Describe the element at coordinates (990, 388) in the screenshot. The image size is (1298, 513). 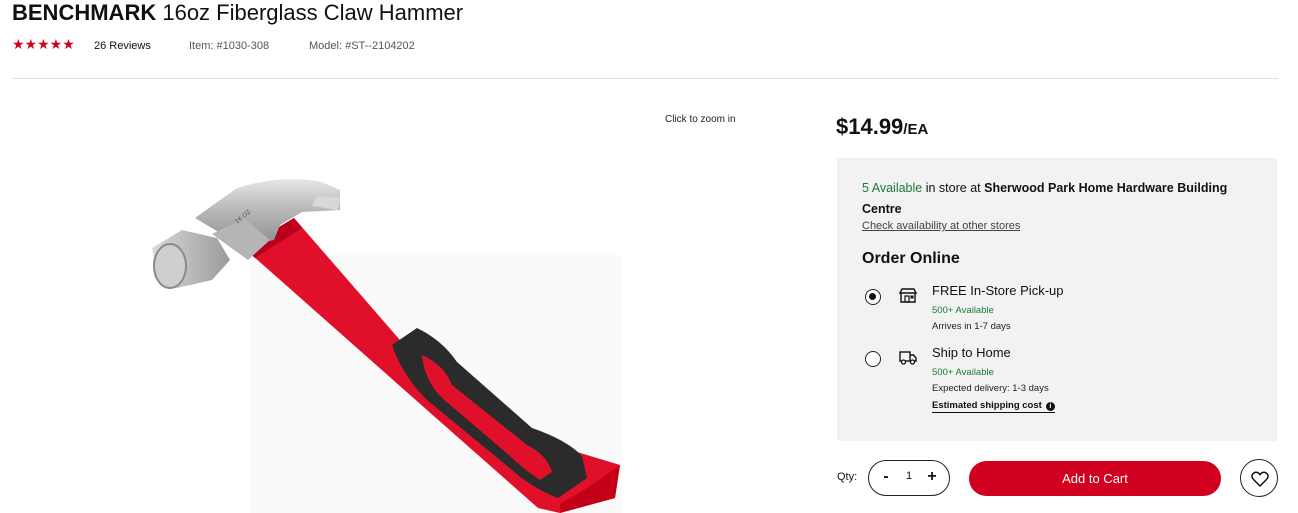
I see `ship-home-delivery: Expected delivery: 1-3 days` at that location.